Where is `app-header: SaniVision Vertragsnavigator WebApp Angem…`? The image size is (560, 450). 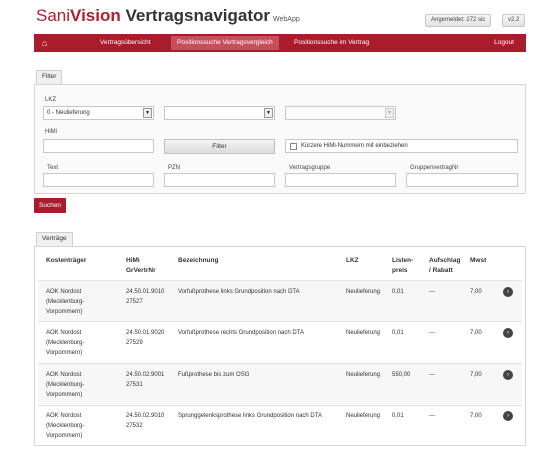
app-header: SaniVision Vertragsnavigator WebApp Angem… is located at coordinates (280, 15).